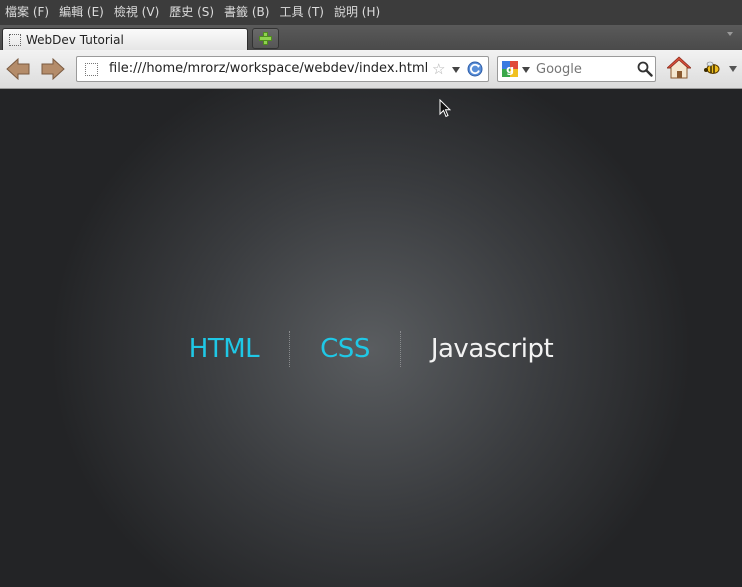 The image size is (742, 587). Describe the element at coordinates (345, 349) in the screenshot. I see `nav-link-css: CSS` at that location.